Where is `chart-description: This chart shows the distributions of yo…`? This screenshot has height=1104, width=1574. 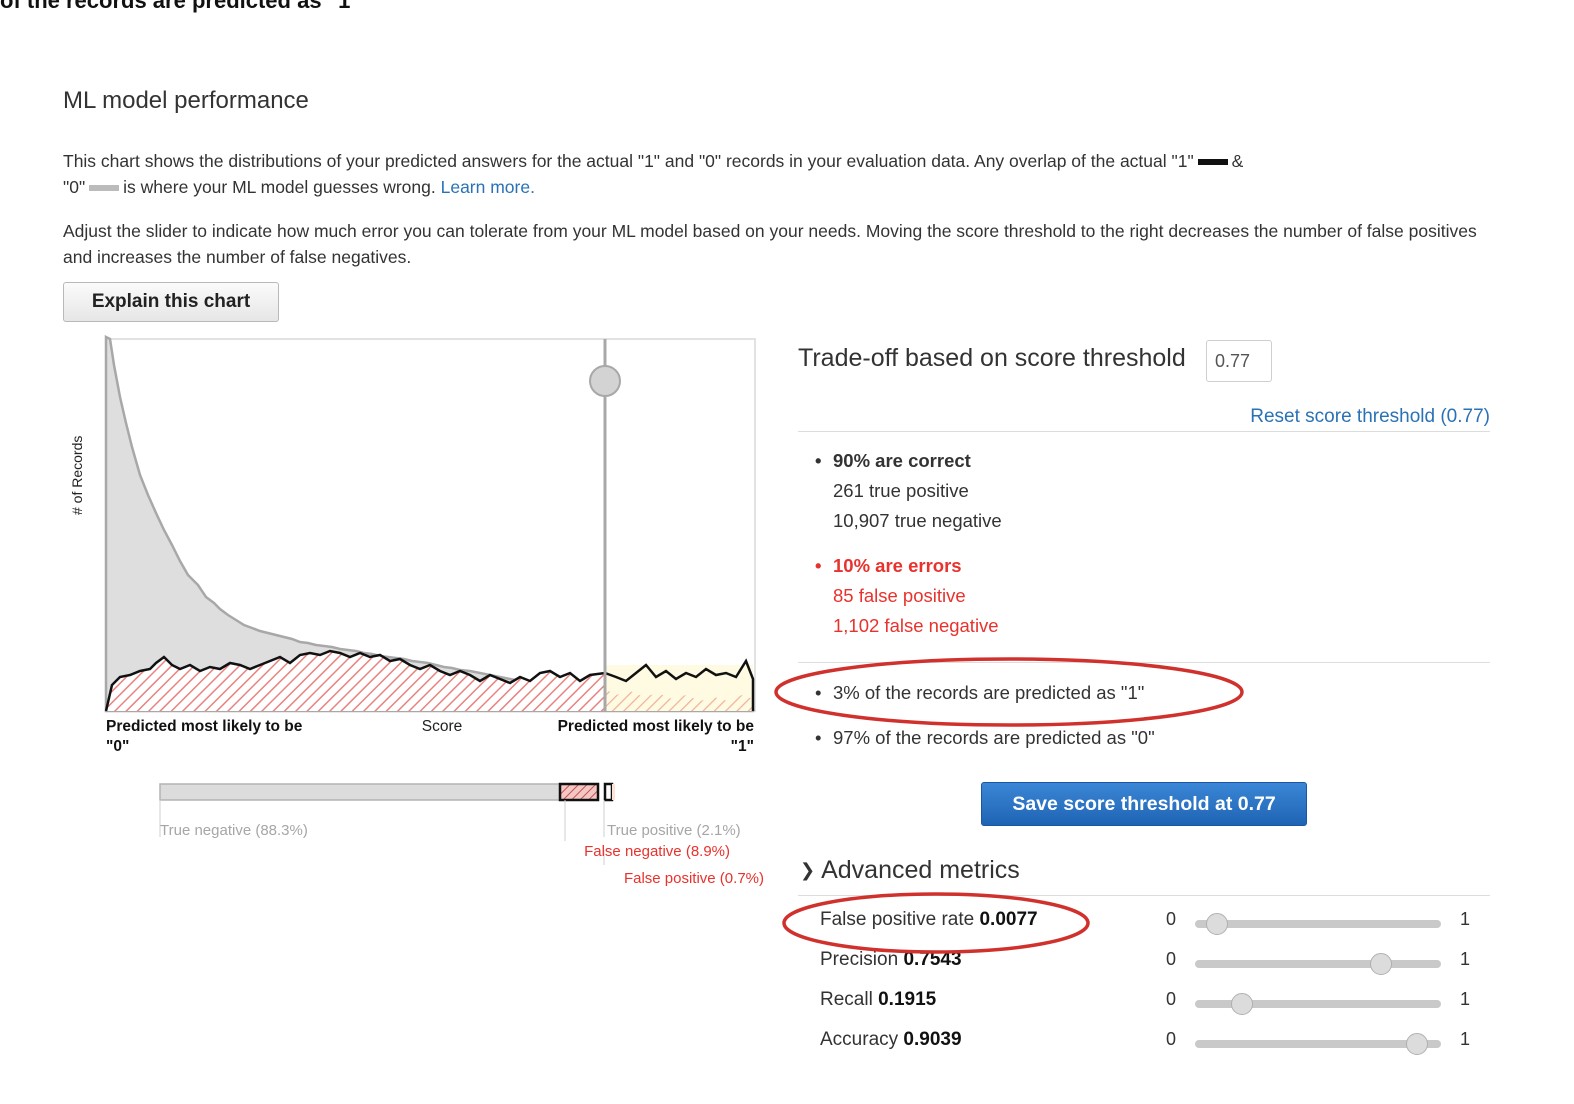
chart-description: This chart shows the distributions of yo… is located at coordinates (653, 174).